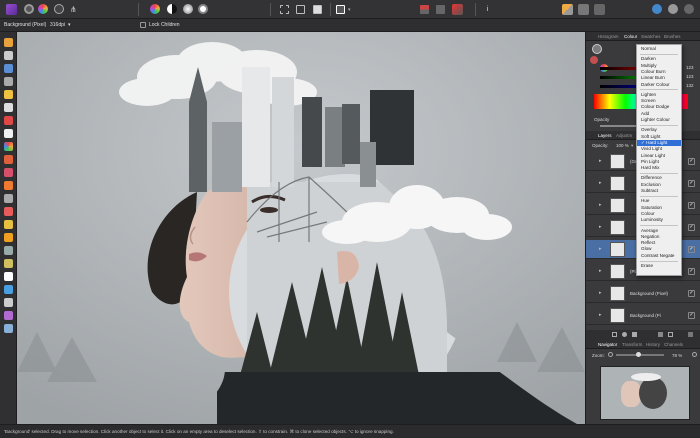 Image resolution: width=700 pixels, height=438 pixels. I want to click on tab-history: History, so click(653, 344).